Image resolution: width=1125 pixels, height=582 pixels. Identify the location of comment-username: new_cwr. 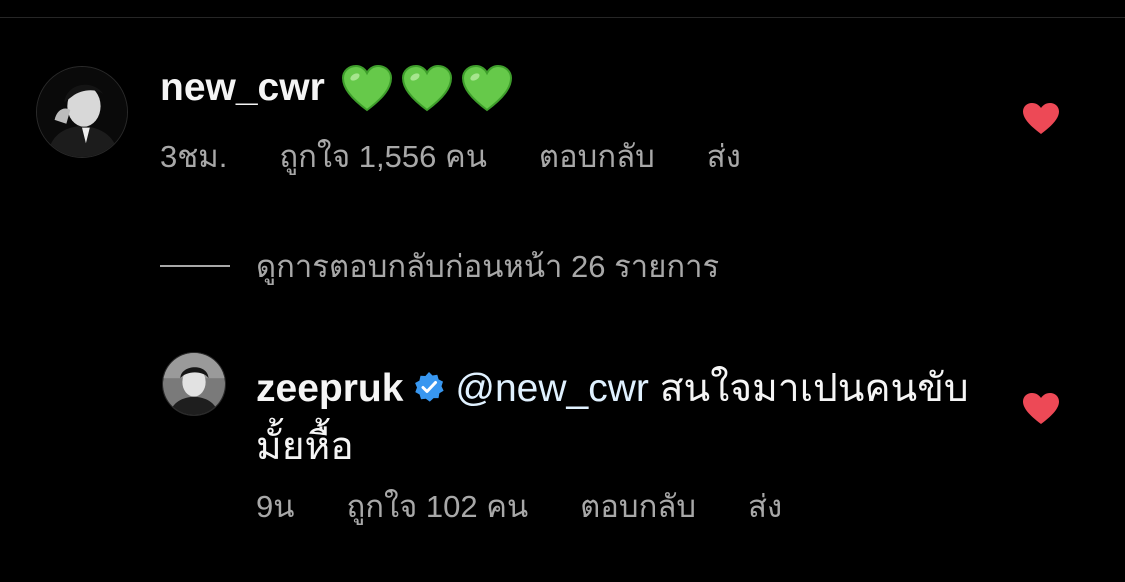
(242, 88).